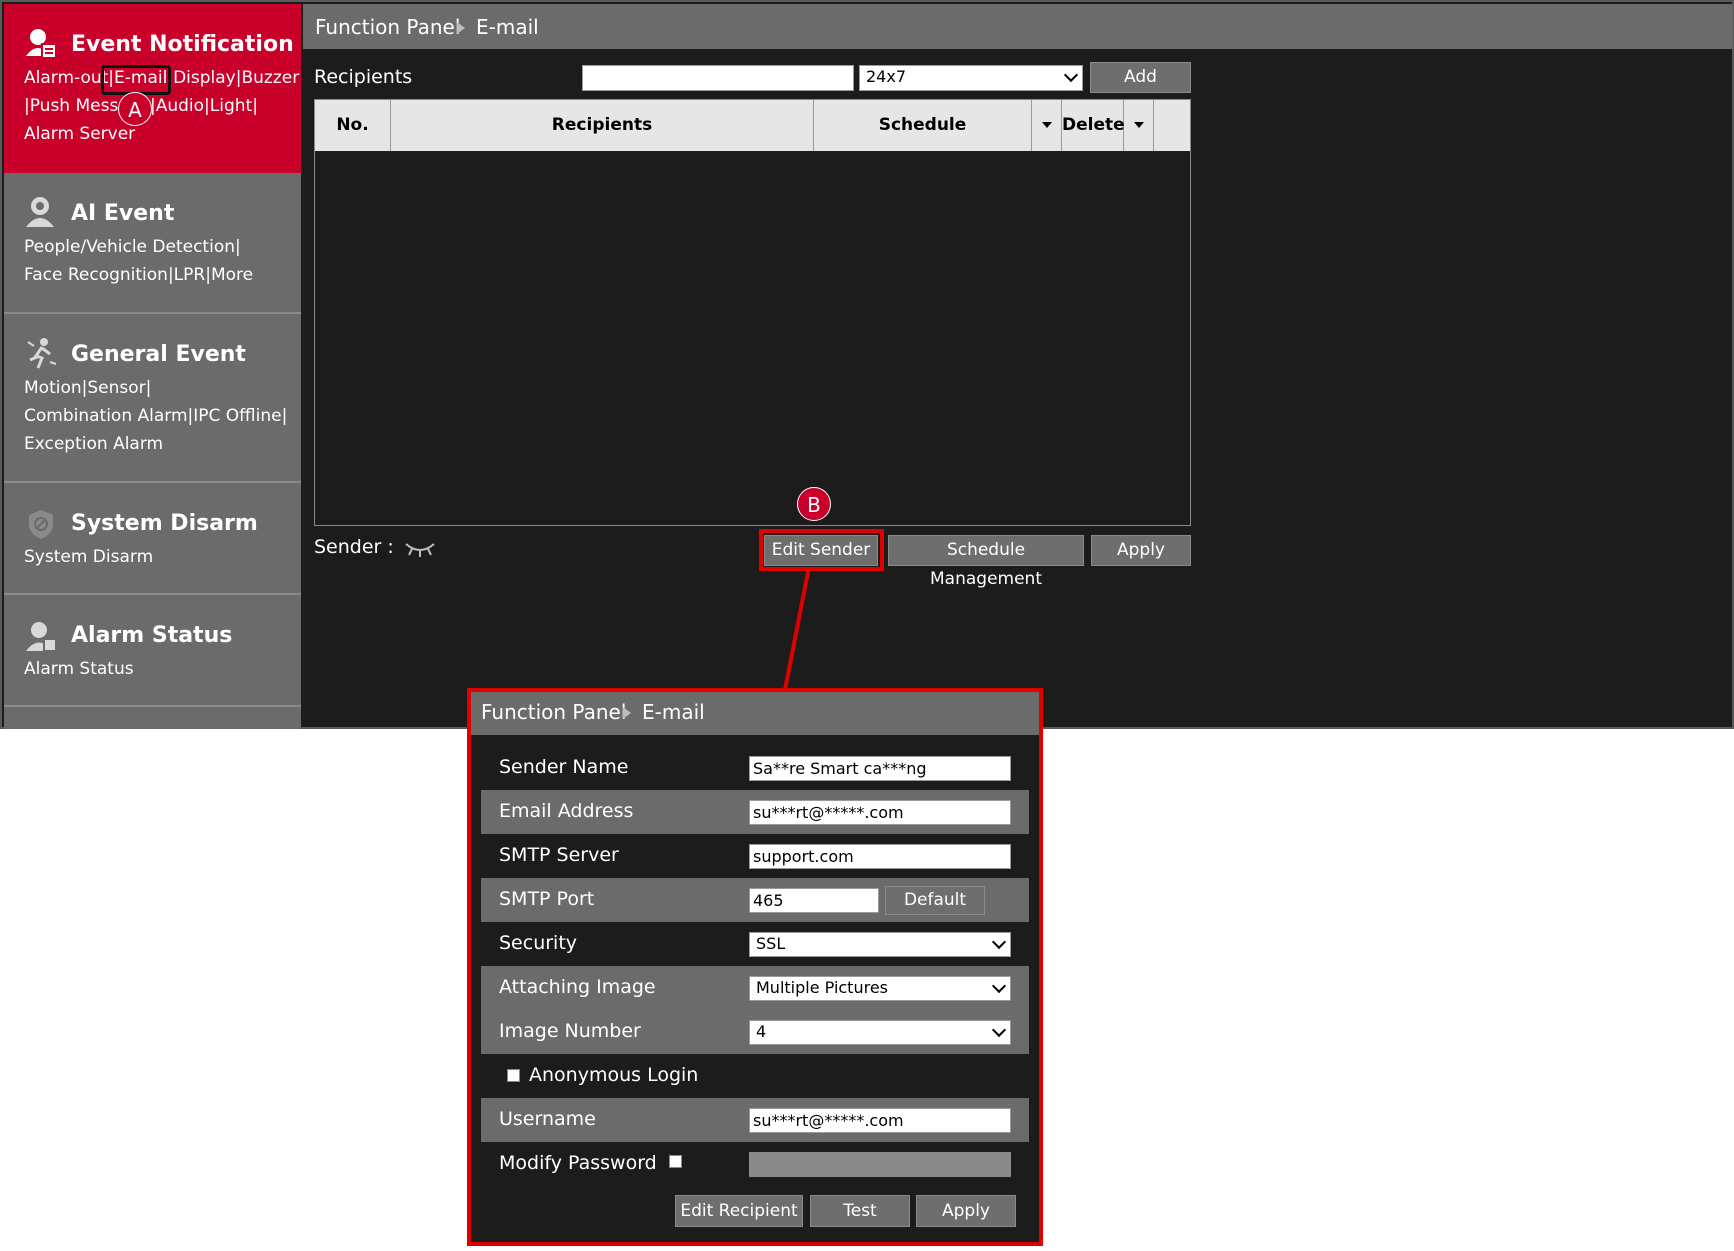 The width and height of the screenshot is (1734, 1251). I want to click on anonymous-login-row: Anonymous Login, so click(755, 1076).